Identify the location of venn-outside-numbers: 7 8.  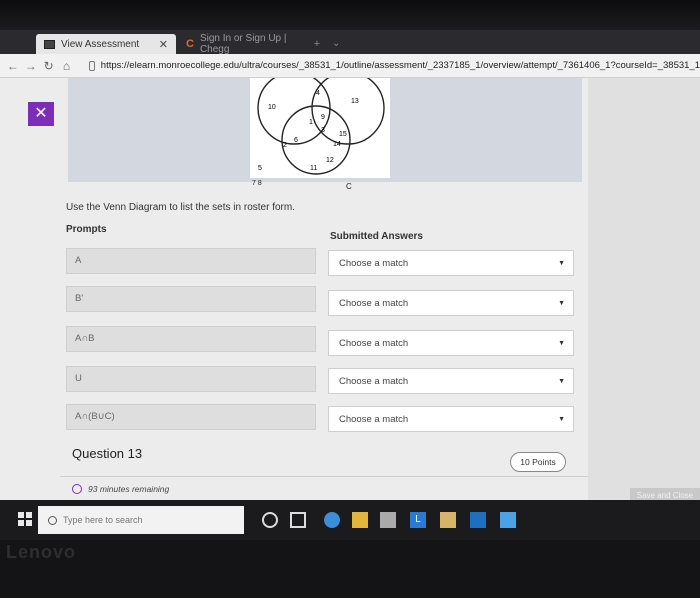
(257, 183).